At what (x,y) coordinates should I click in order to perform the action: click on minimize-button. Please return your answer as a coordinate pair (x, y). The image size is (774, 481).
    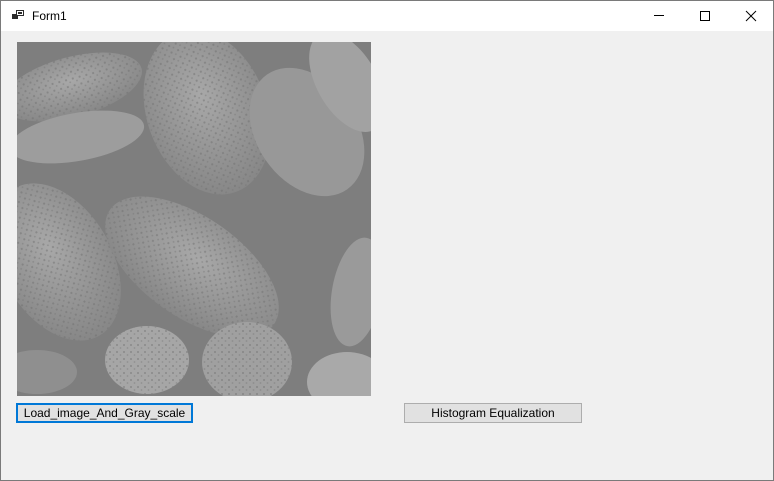
    Looking at the image, I should click on (659, 16).